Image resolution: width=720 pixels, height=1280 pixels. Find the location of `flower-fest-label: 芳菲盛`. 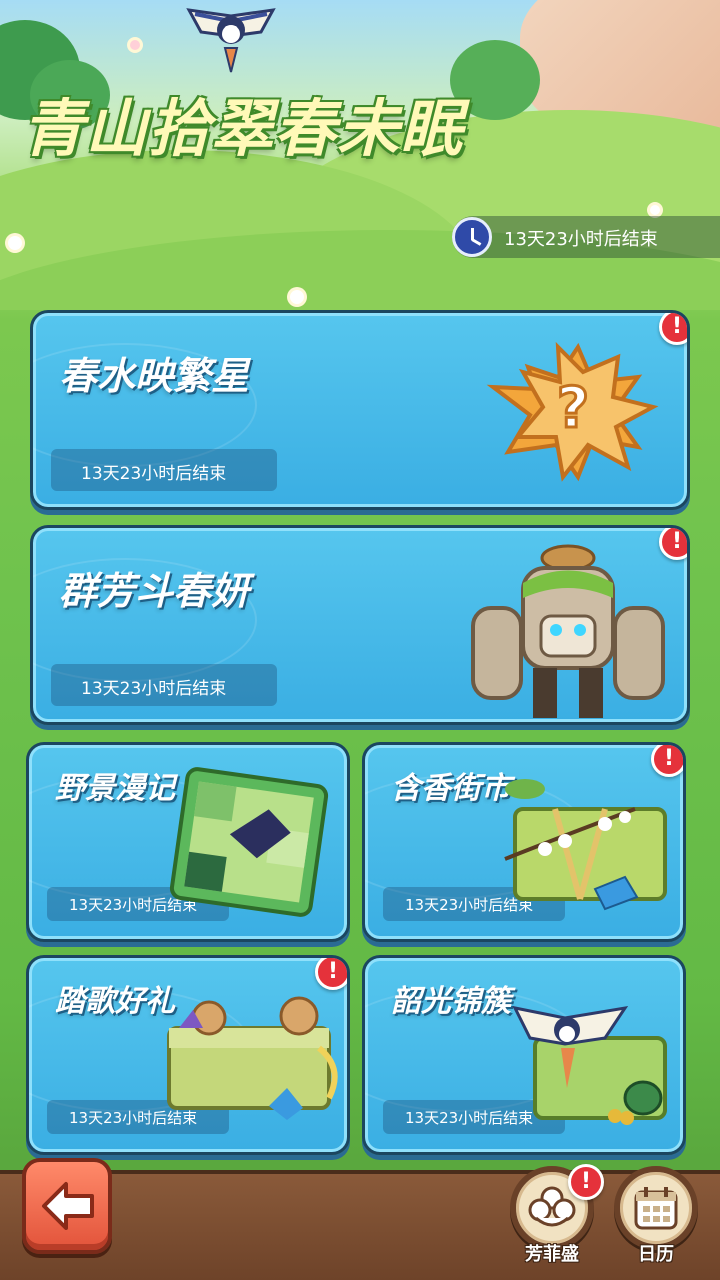

flower-fest-label: 芳菲盛 is located at coordinates (552, 1254).